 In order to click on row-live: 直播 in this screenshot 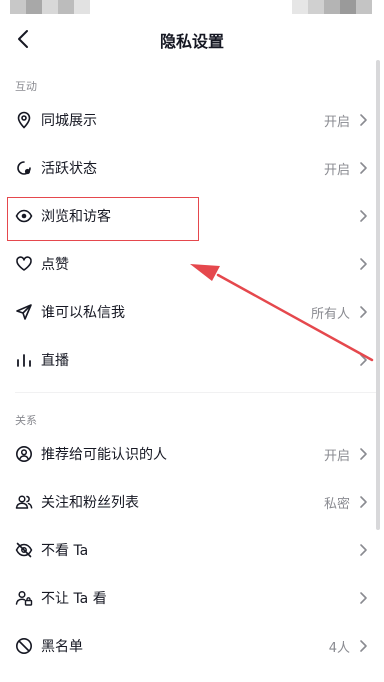, I will do `click(188, 360)`.